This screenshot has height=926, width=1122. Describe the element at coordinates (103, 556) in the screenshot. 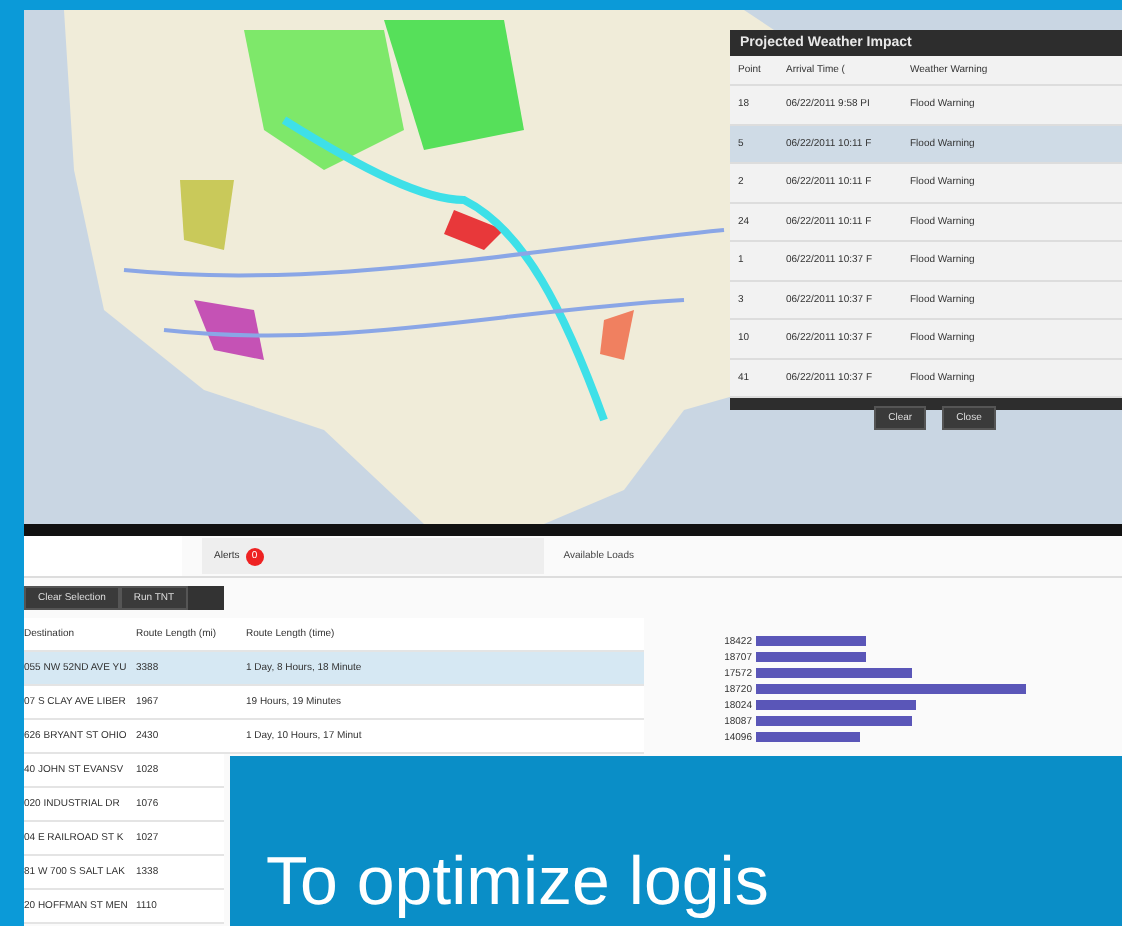

I see `input-field` at that location.